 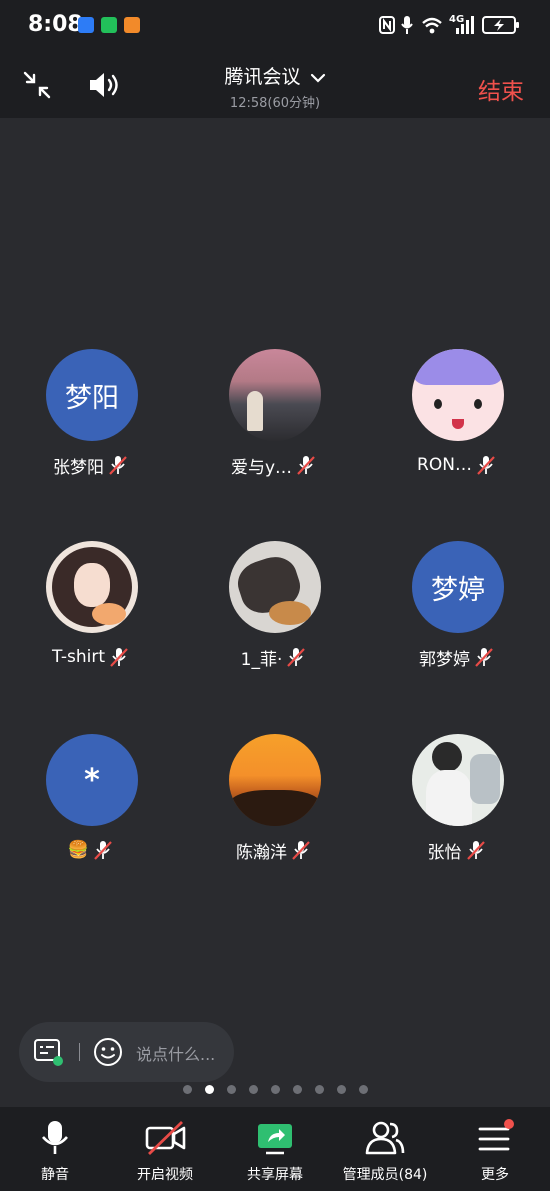 I want to click on photo-background-object, so click(x=485, y=779).